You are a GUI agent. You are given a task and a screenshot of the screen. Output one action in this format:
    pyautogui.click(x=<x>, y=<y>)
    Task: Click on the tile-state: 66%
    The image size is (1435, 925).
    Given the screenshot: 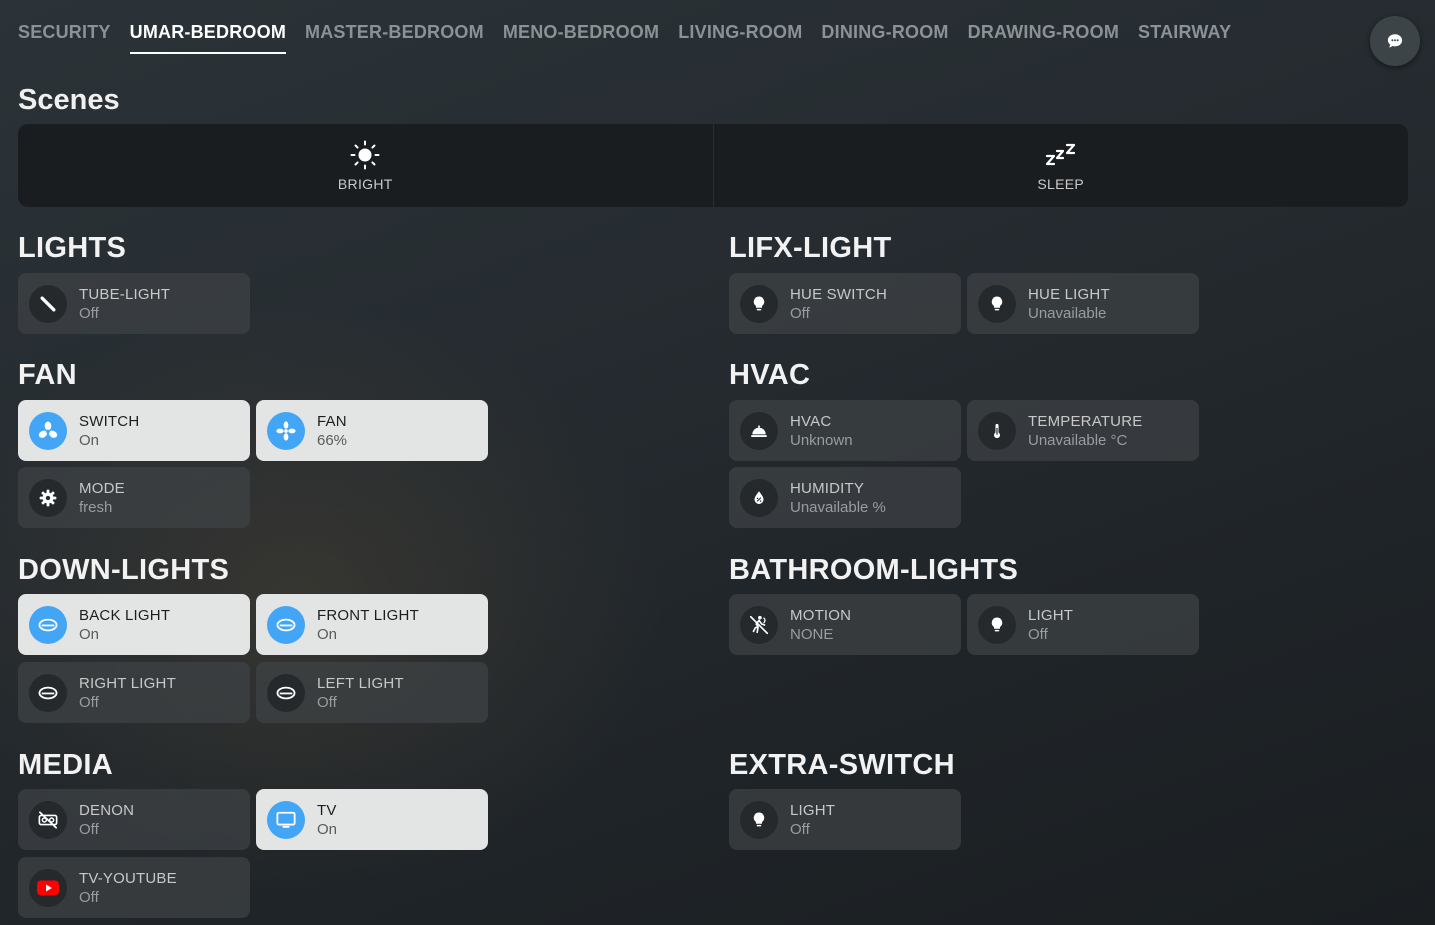 What is the action you would take?
    pyautogui.click(x=332, y=440)
    